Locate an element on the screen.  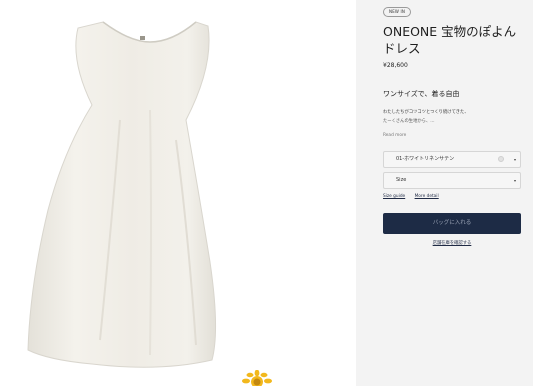
product-price: ¥28,600 is located at coordinates (395, 65).